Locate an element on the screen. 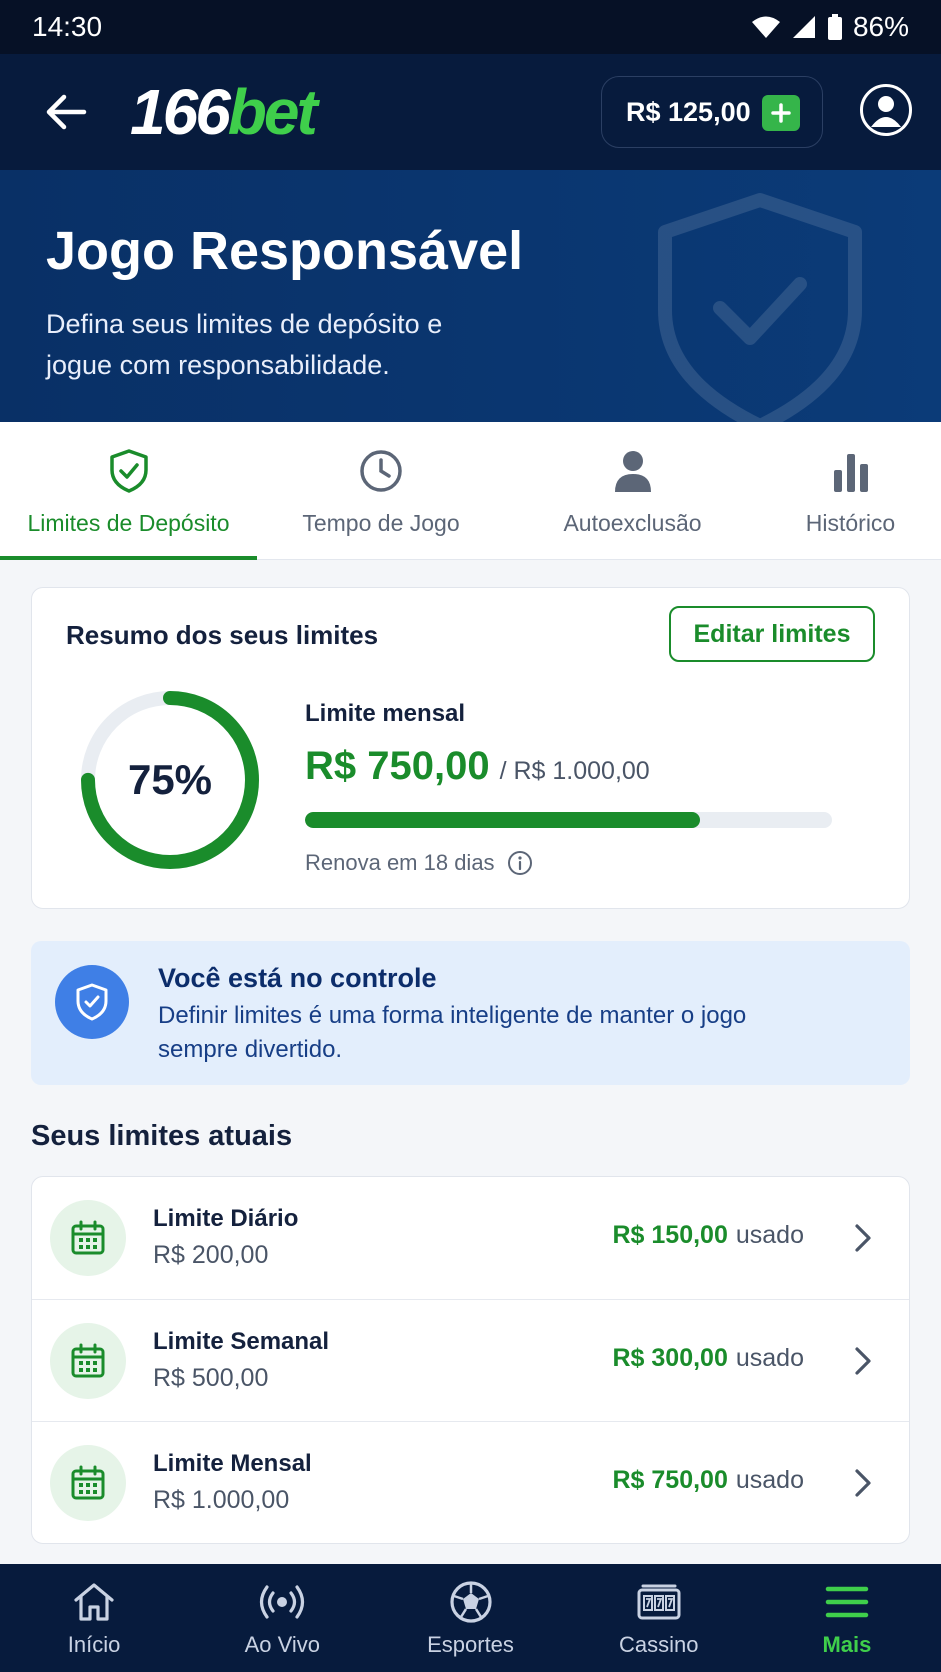 The width and height of the screenshot is (941, 1672). brand-logo: 166bet is located at coordinates (224, 112).